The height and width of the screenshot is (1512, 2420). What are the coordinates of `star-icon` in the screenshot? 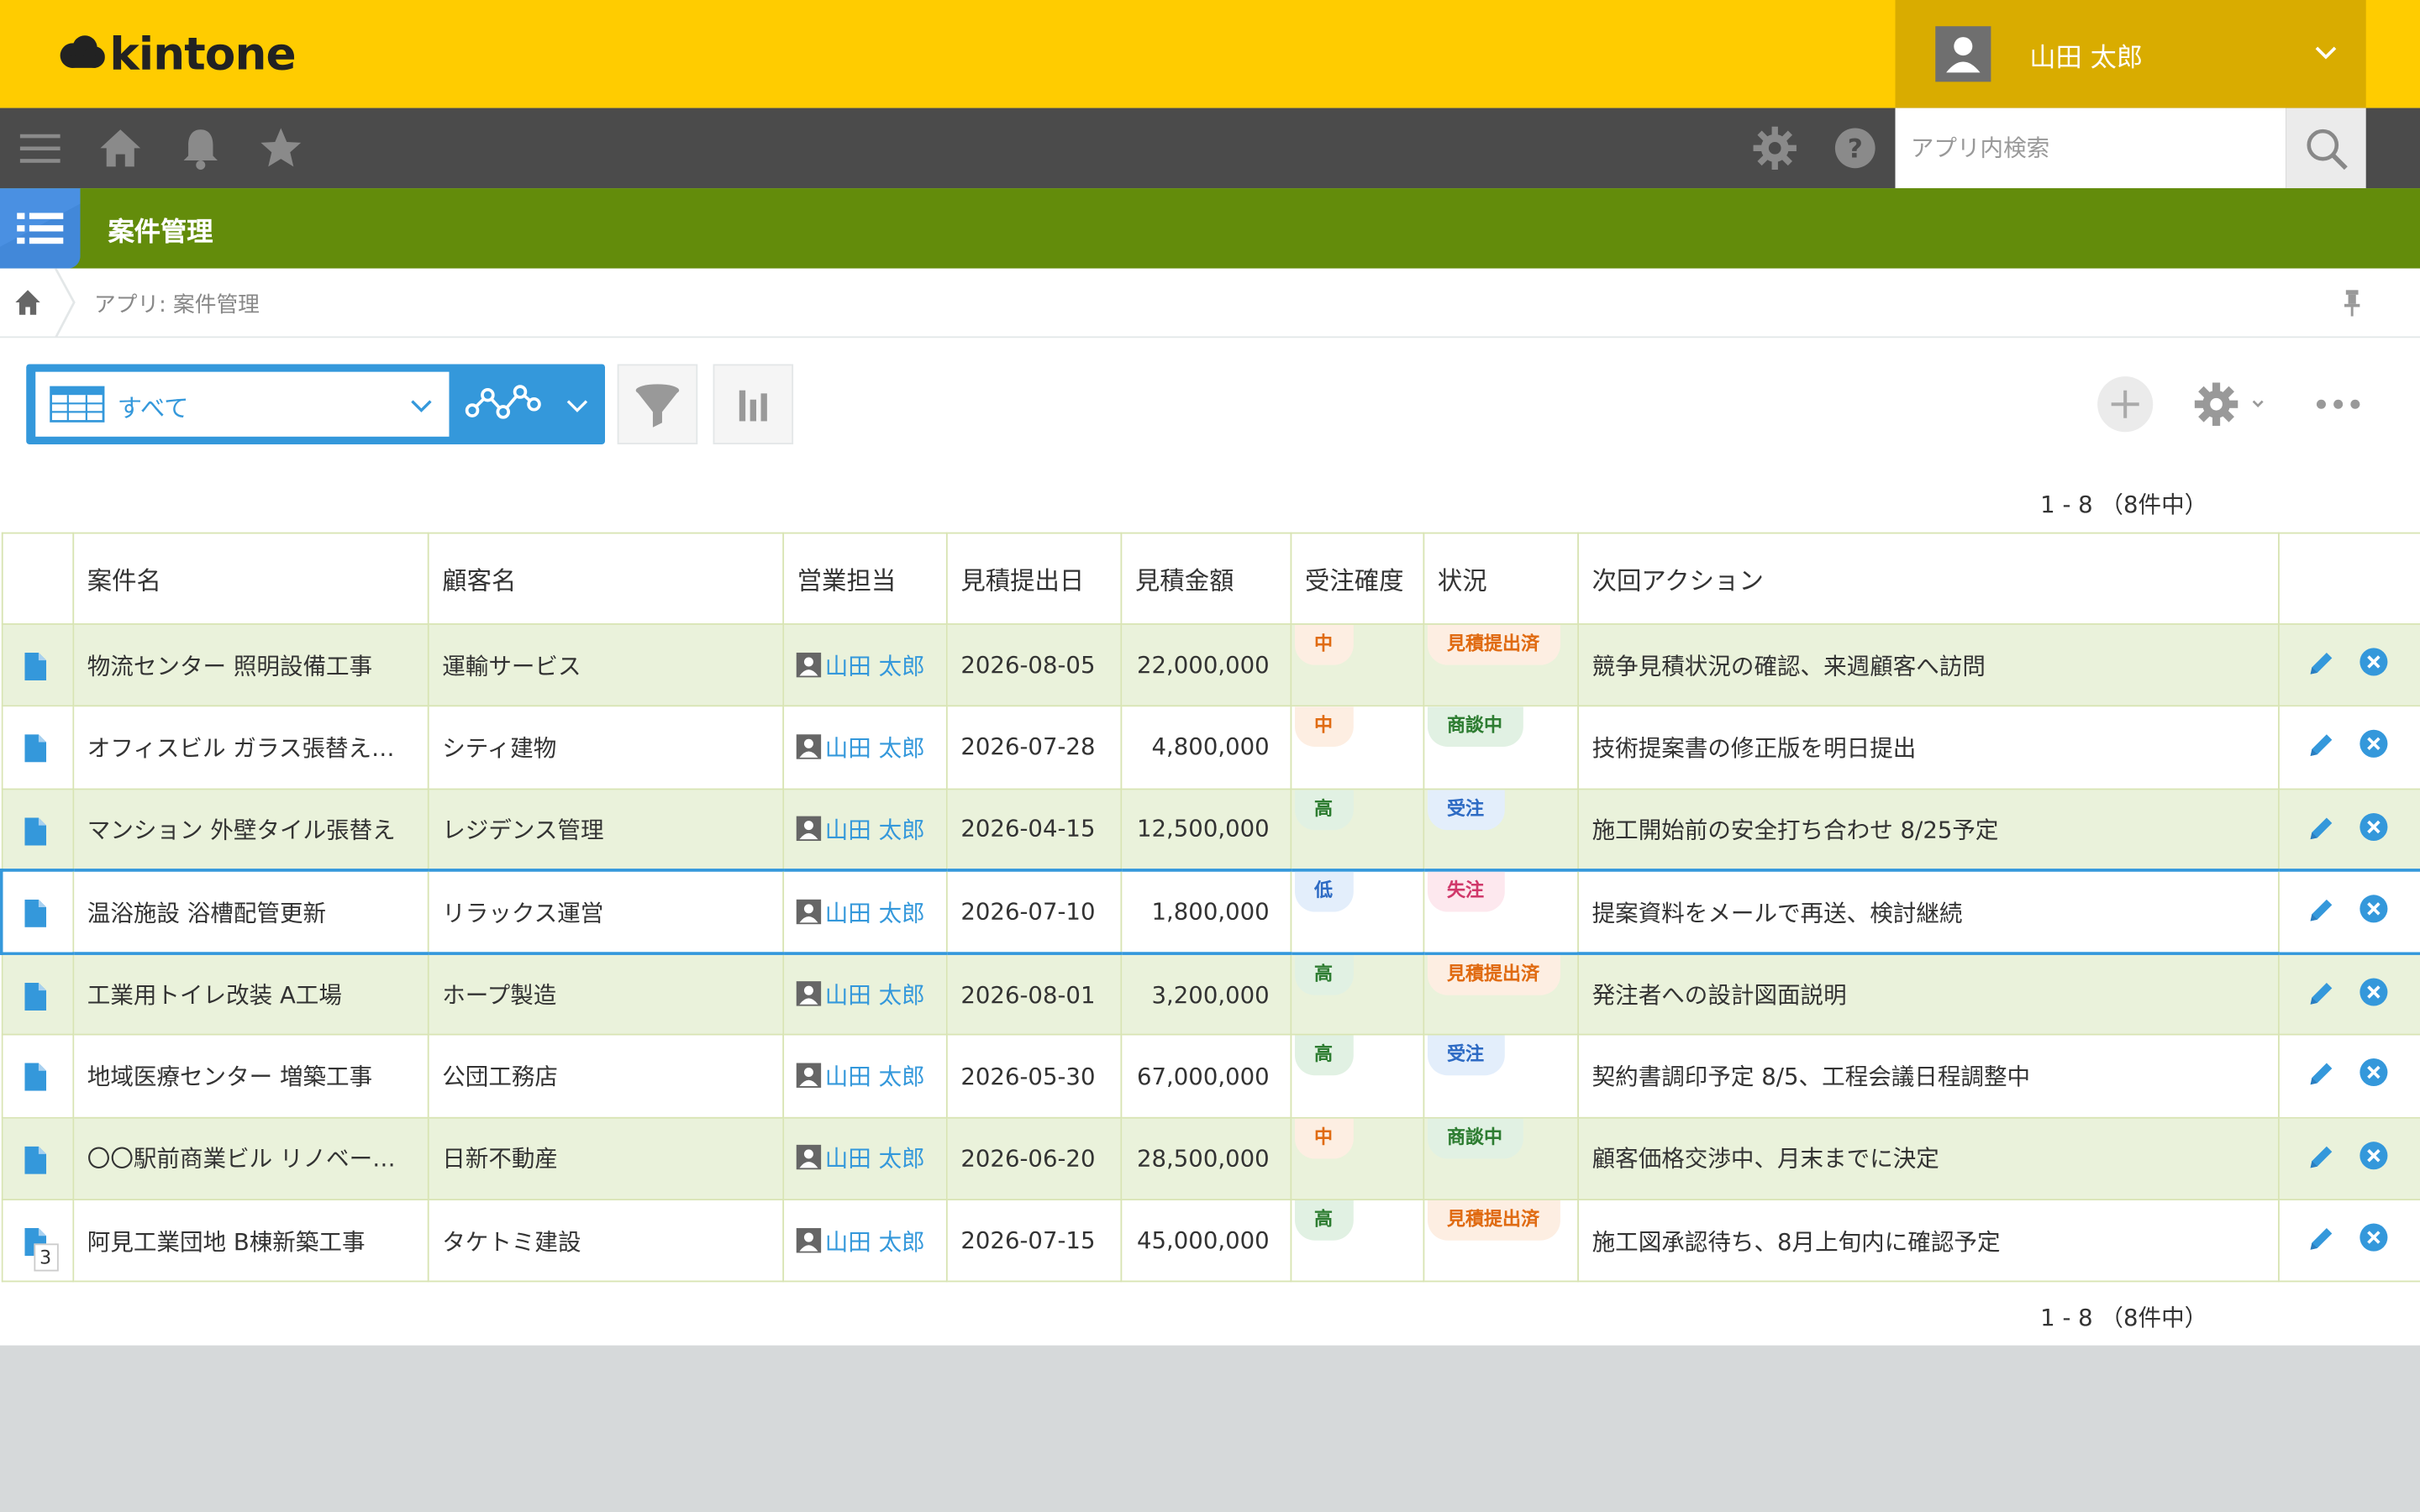 It's located at (281, 148).